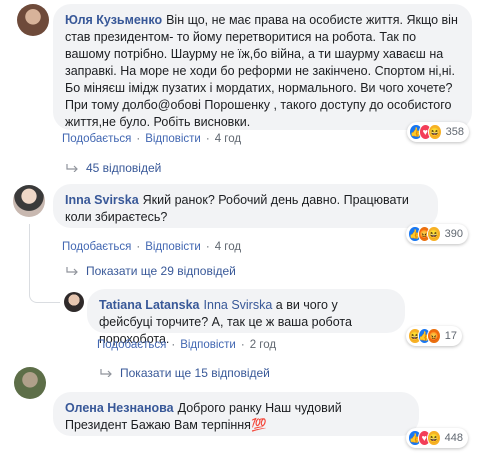  I want to click on comment-time: 2 год, so click(263, 345).